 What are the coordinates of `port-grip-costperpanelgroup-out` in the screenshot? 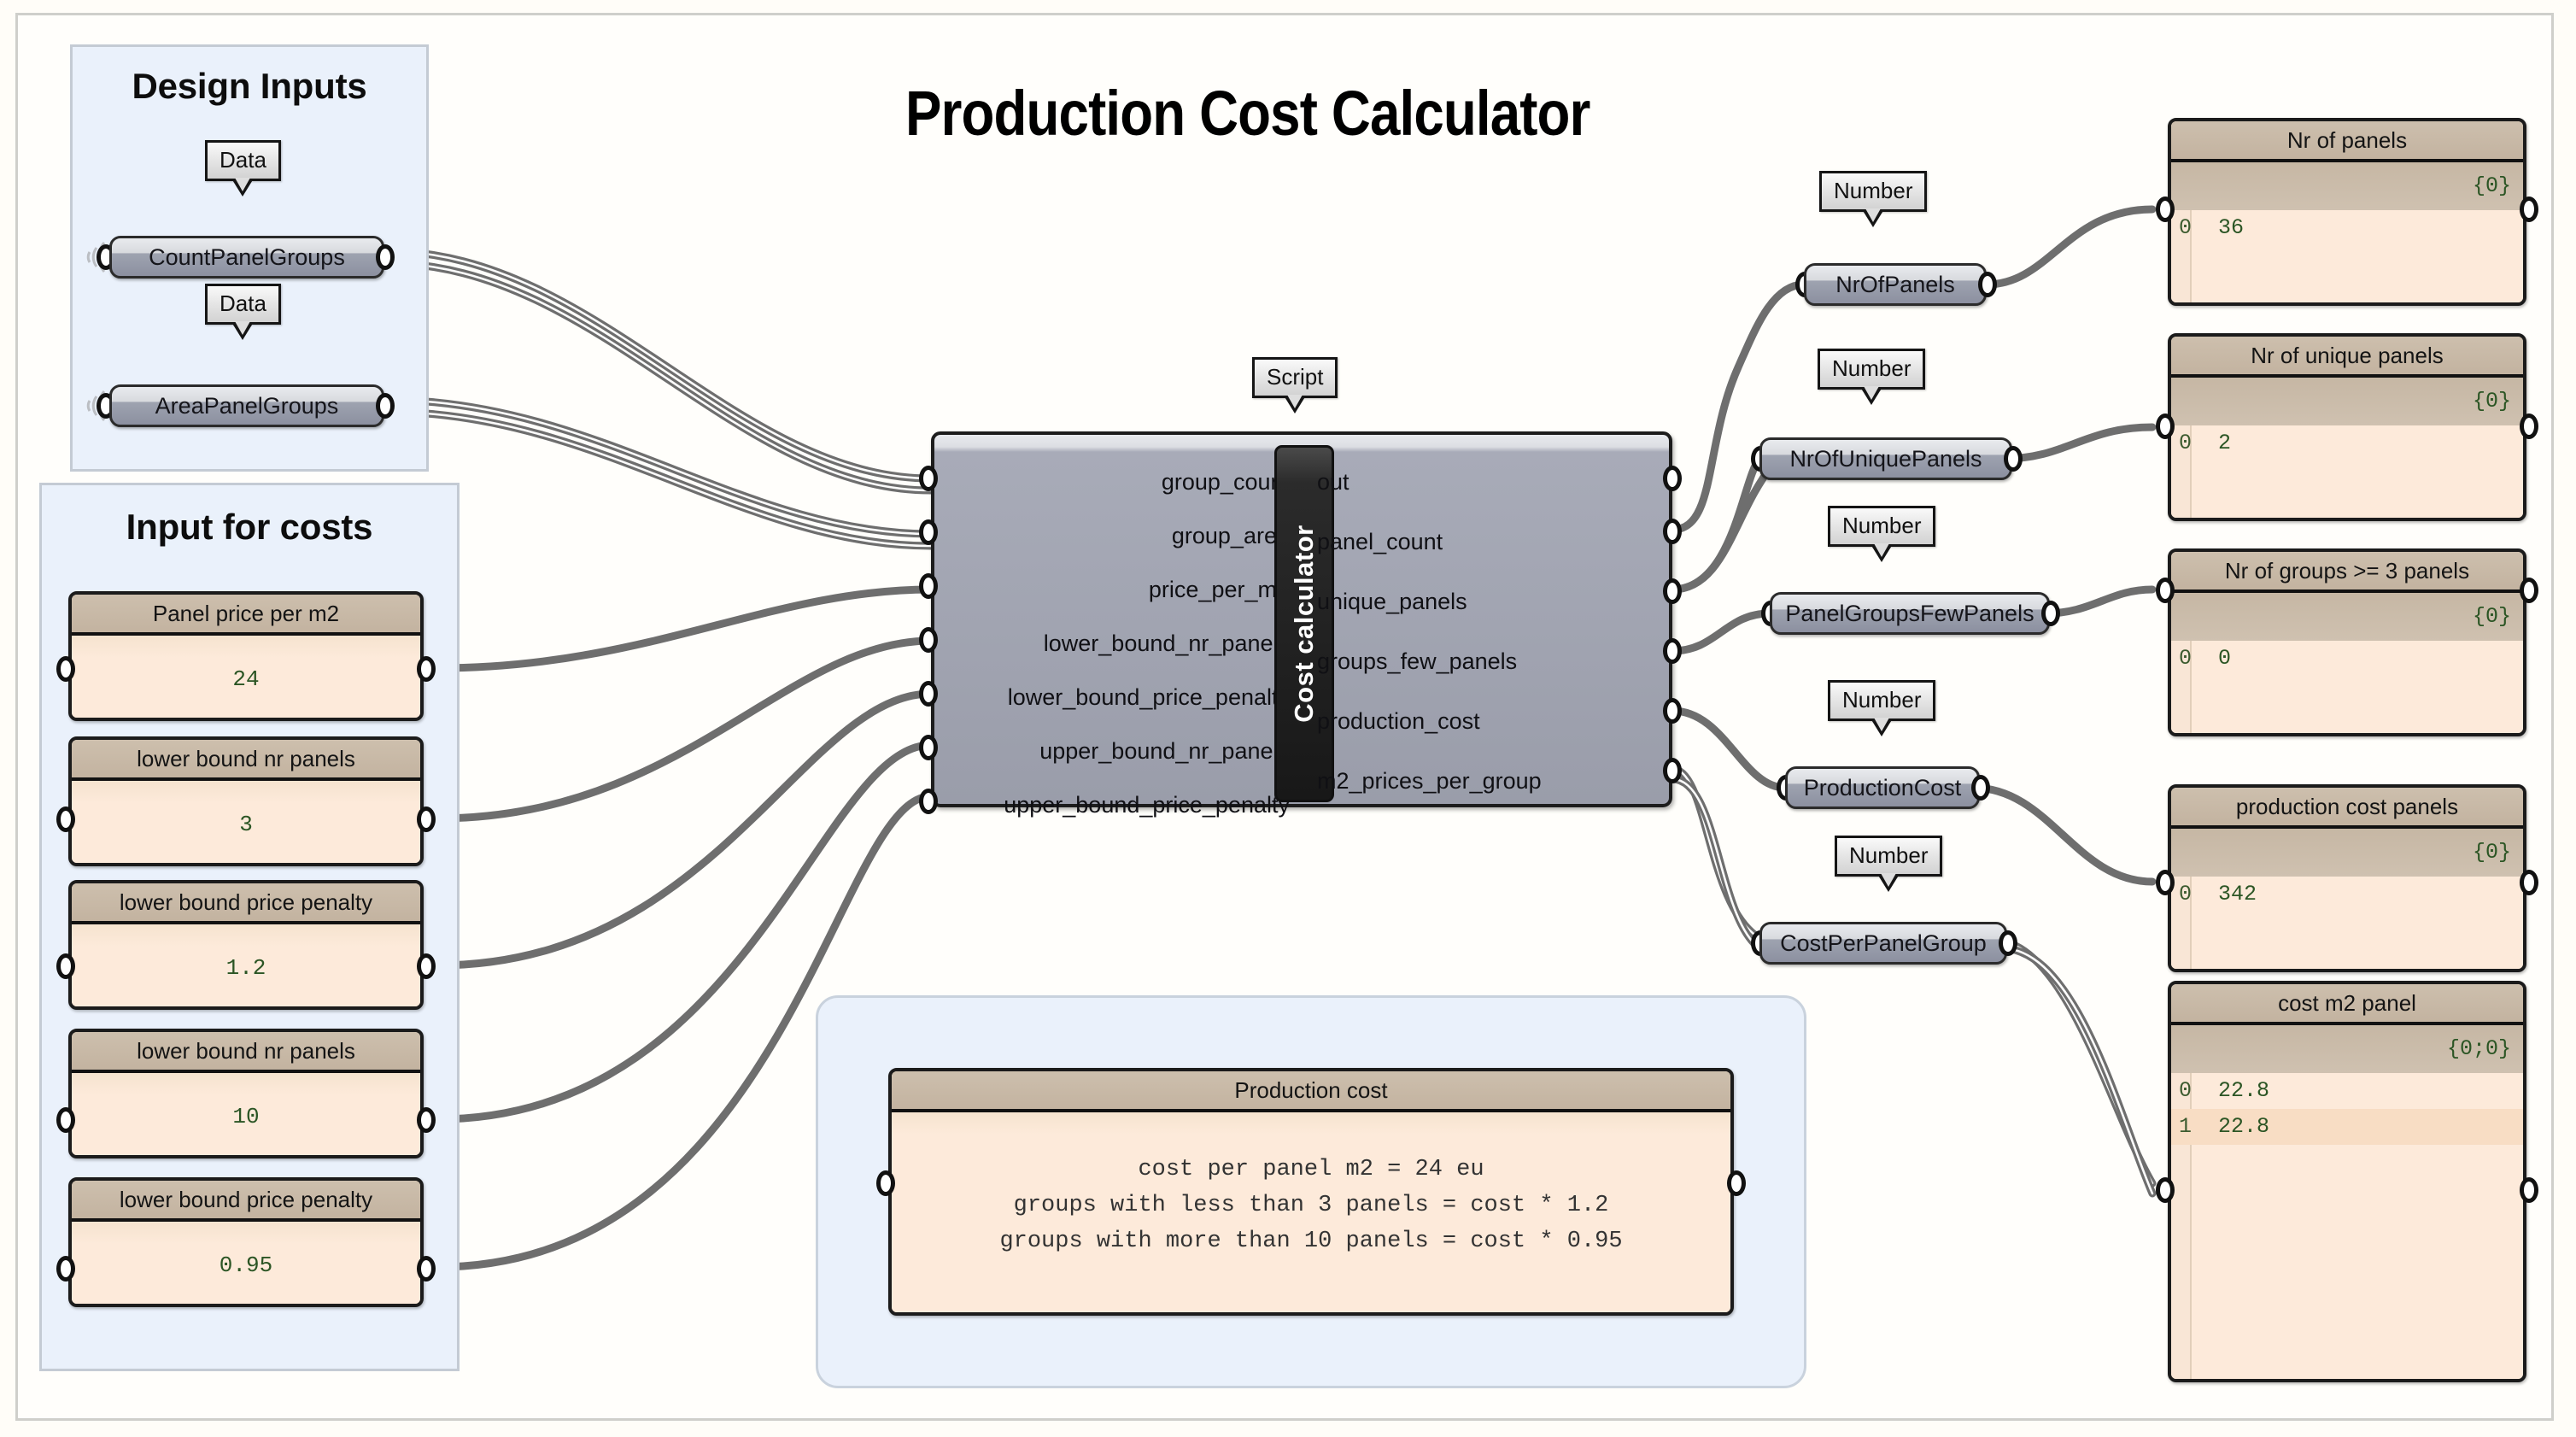 It's located at (2008, 943).